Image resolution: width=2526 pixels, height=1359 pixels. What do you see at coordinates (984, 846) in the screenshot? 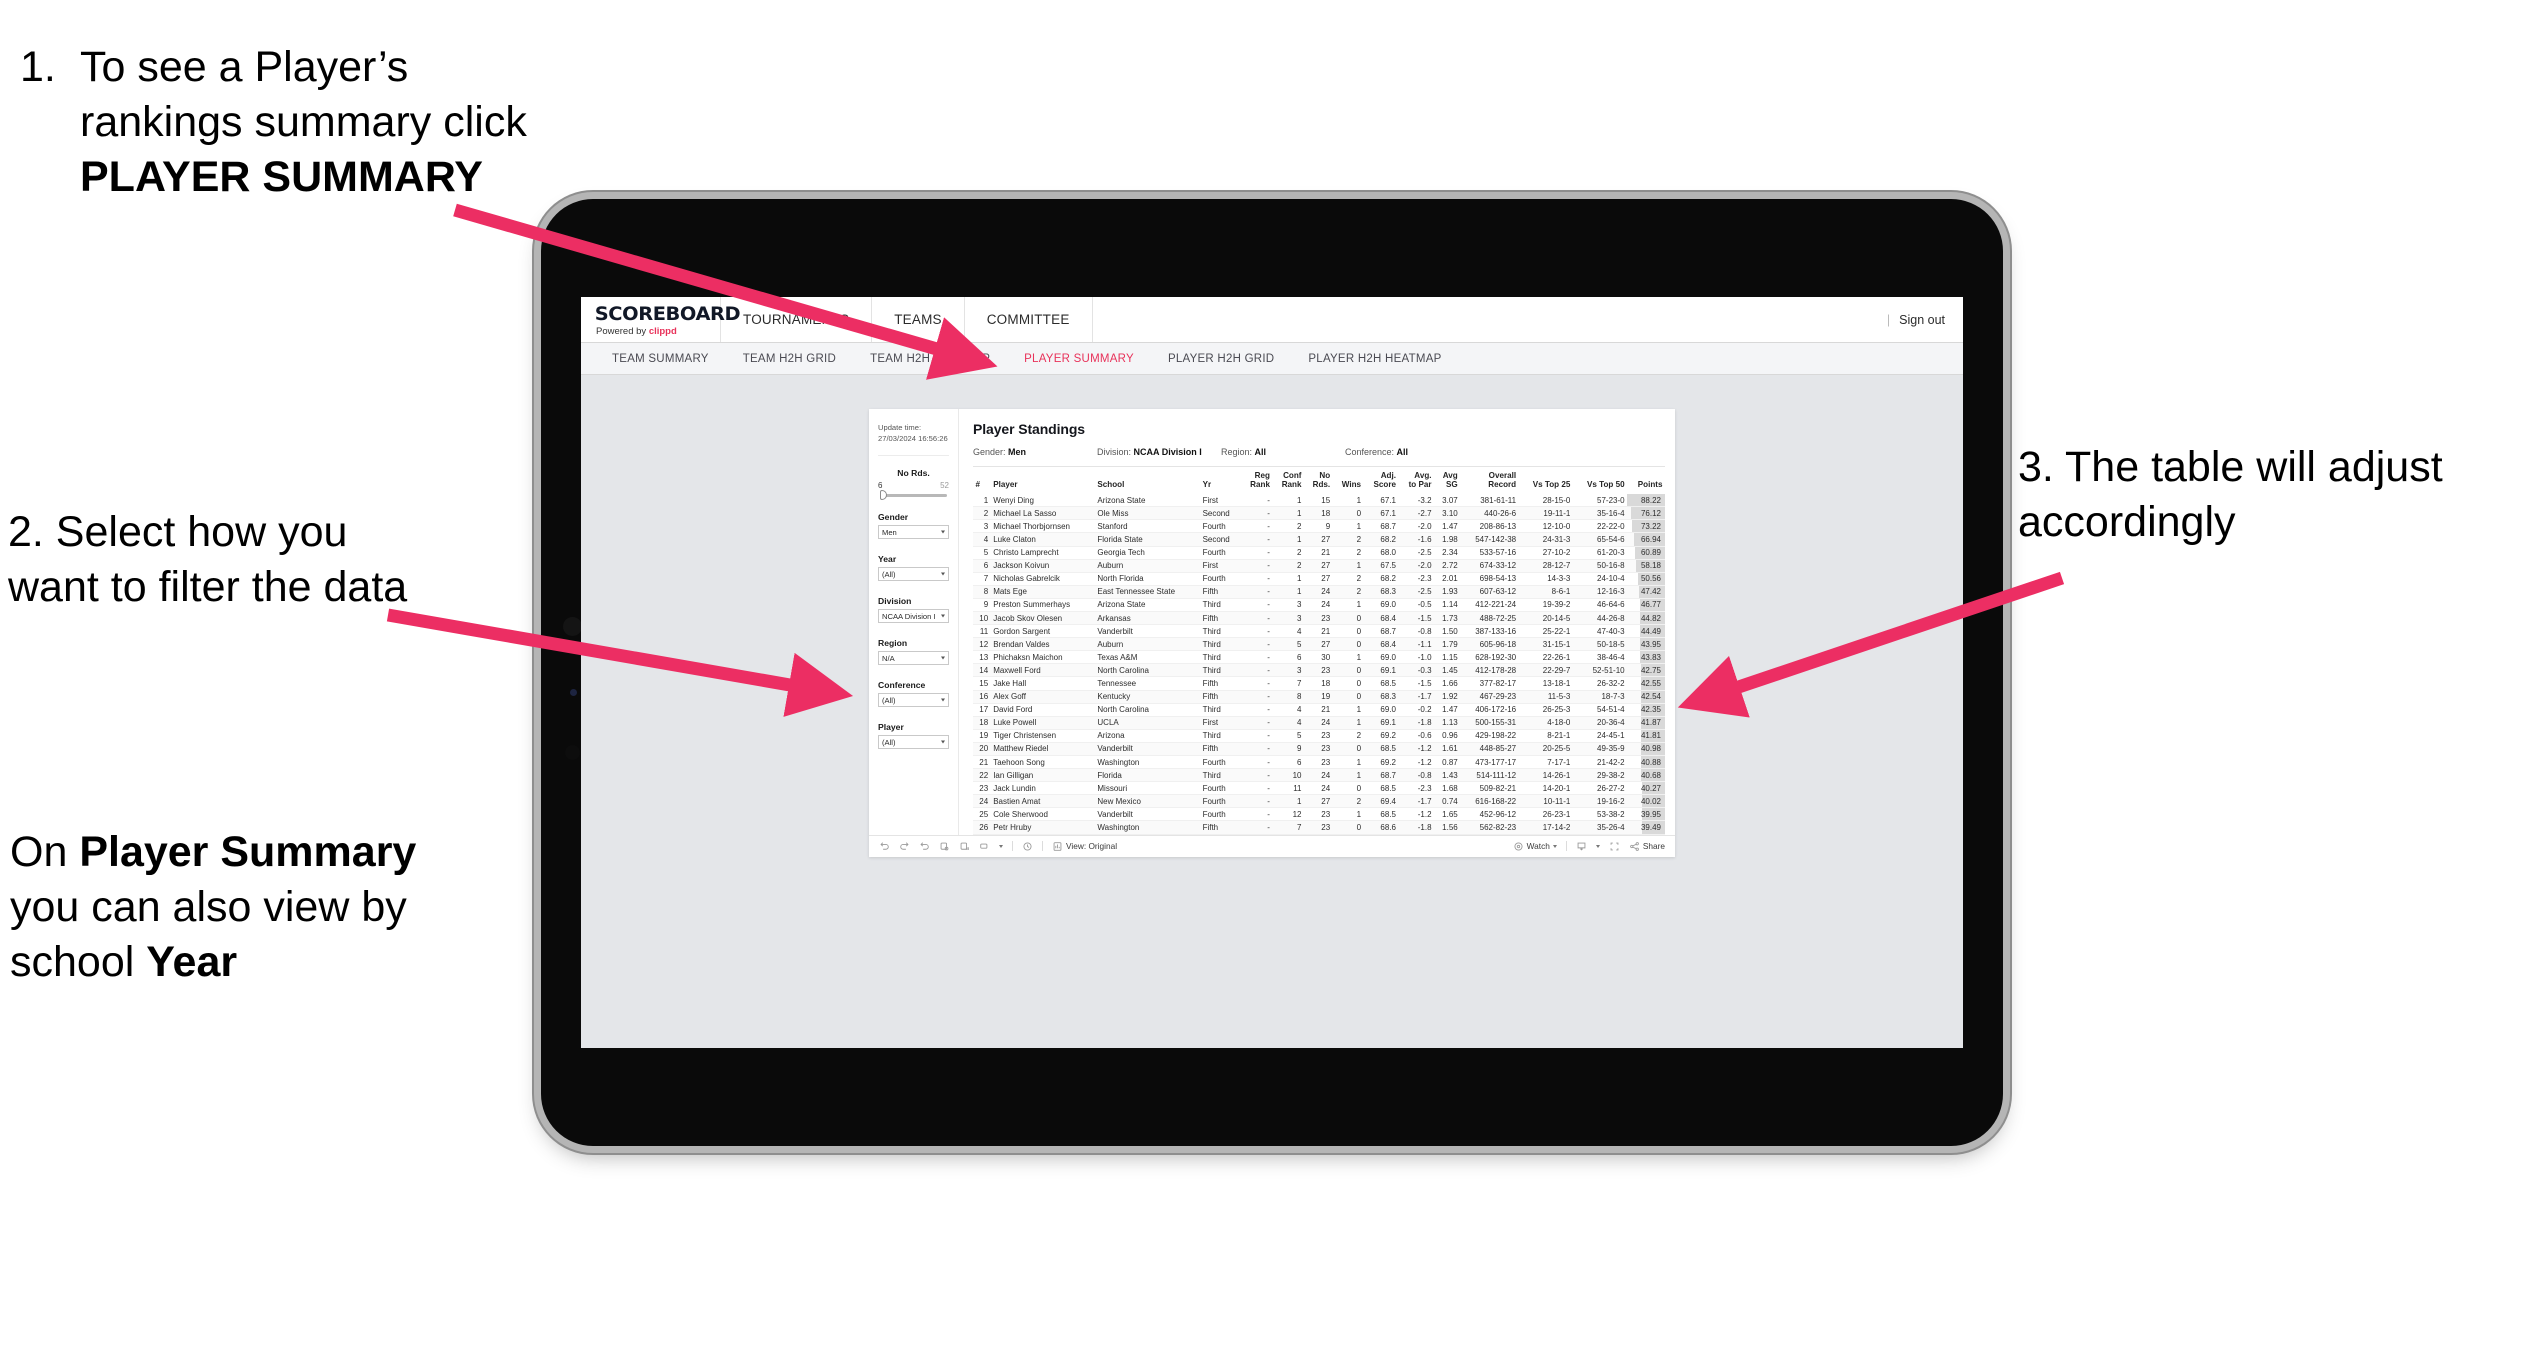
I see `custom-view-icon` at bounding box center [984, 846].